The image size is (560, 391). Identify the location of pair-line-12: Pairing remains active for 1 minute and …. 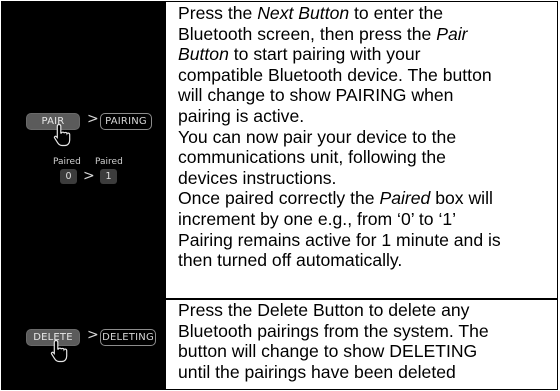
(339, 239).